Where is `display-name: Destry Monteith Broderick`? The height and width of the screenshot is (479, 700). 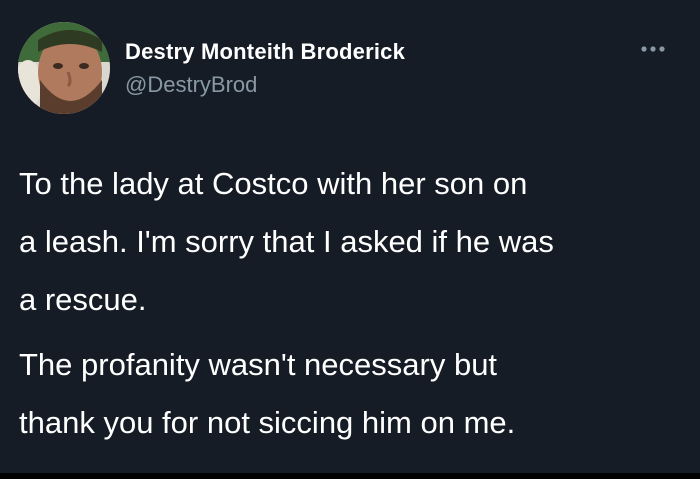
display-name: Destry Monteith Broderick is located at coordinates (265, 52).